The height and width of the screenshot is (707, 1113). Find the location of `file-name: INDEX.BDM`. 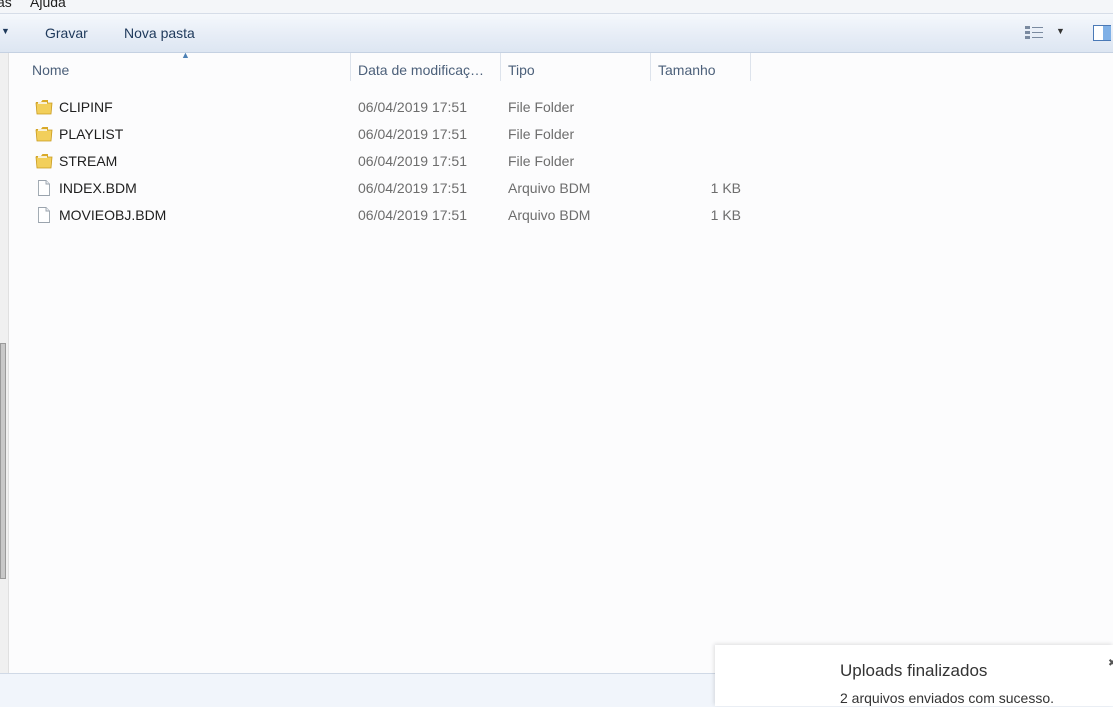

file-name: INDEX.BDM is located at coordinates (98, 188).